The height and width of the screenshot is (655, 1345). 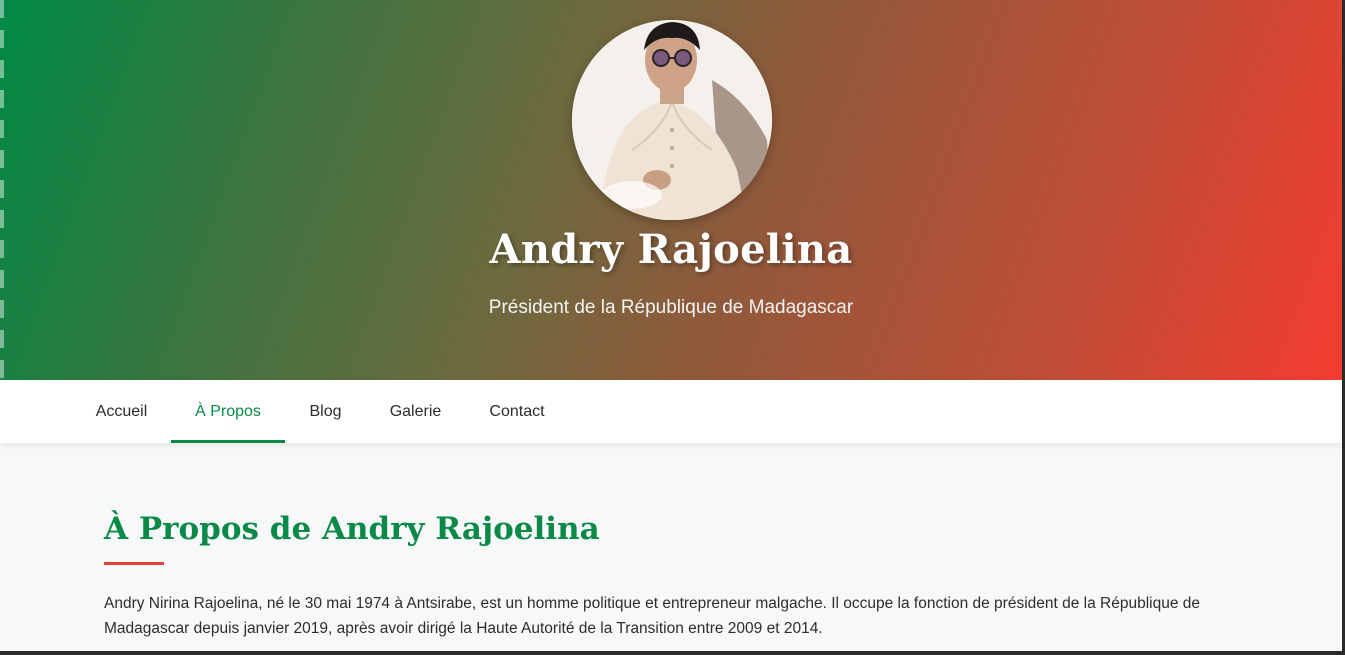 I want to click on hero-subtitle: Président de la République de Madagascar, so click(x=671, y=307).